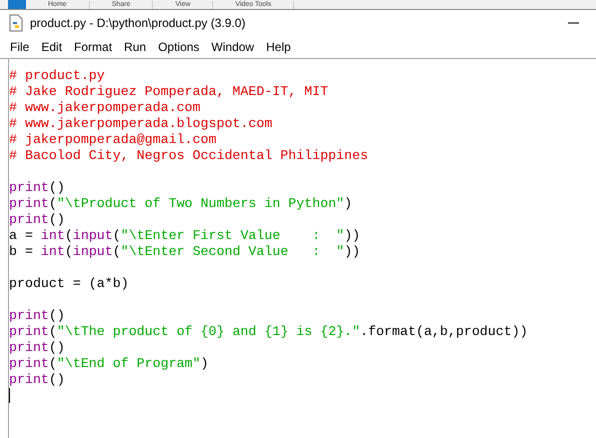  Describe the element at coordinates (93, 47) in the screenshot. I see `menu-item: Format` at that location.